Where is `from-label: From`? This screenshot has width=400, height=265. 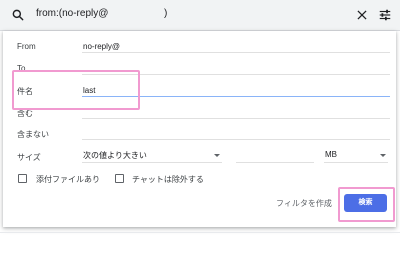 from-label: From is located at coordinates (26, 46).